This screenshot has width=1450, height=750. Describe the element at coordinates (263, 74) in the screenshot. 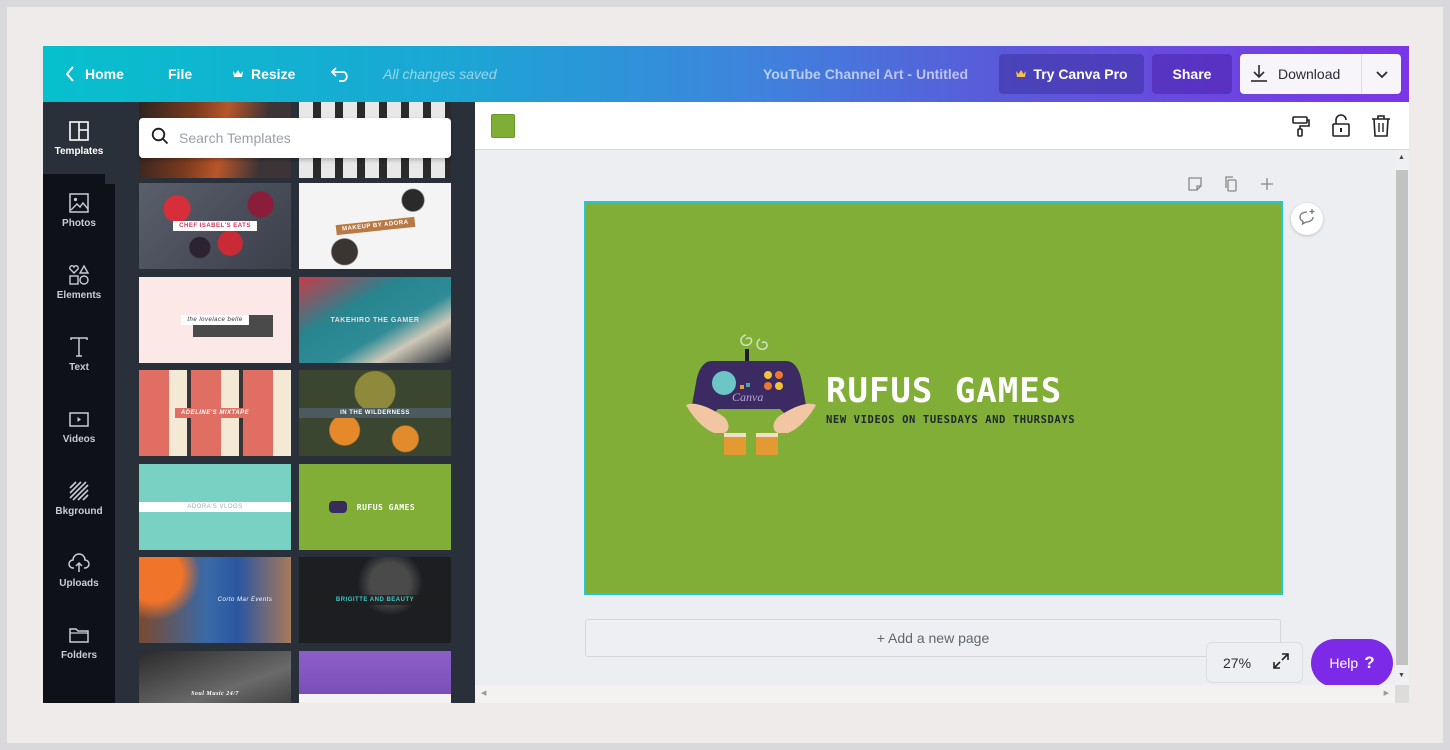

I see `resize-button: Resize` at that location.